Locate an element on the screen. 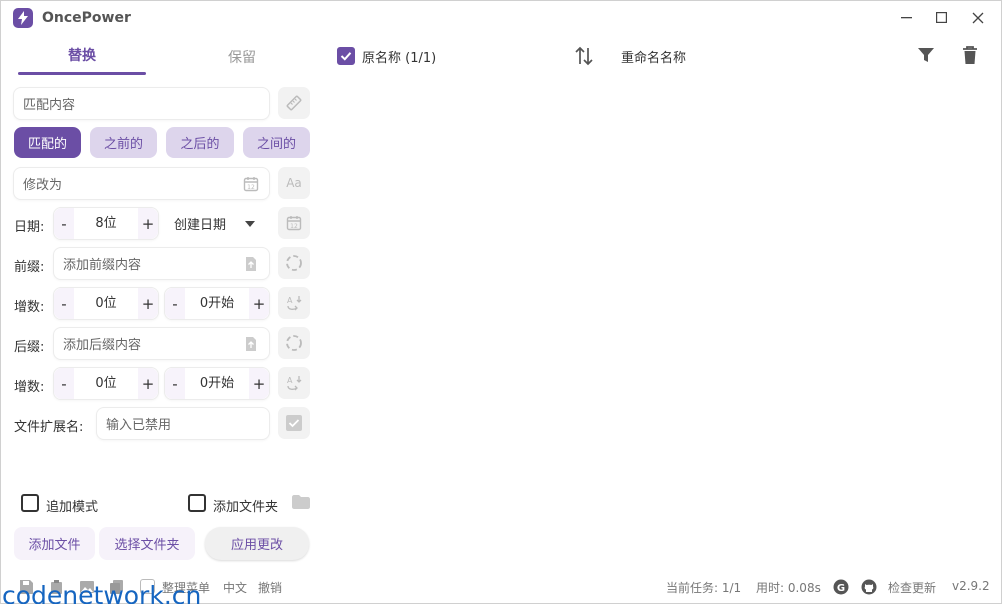 The image size is (1002, 604). date-plus-button: + is located at coordinates (148, 223).